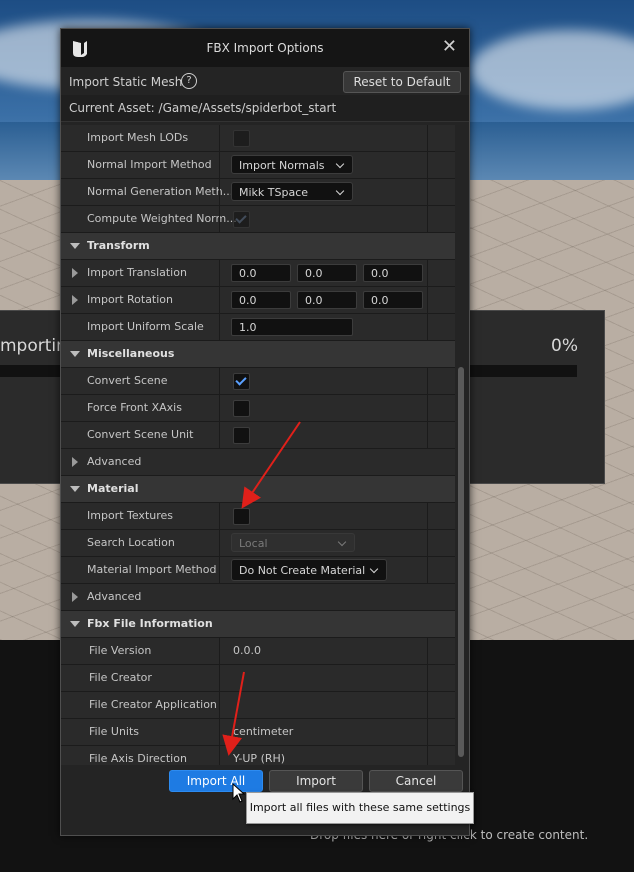  I want to click on file-units-value: centimeter, so click(263, 731).